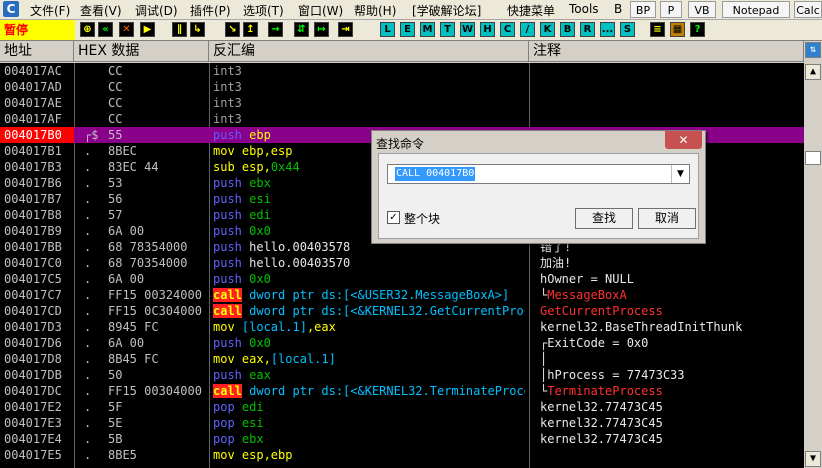  What do you see at coordinates (126, 29) in the screenshot?
I see `close-program-icon: ✕` at bounding box center [126, 29].